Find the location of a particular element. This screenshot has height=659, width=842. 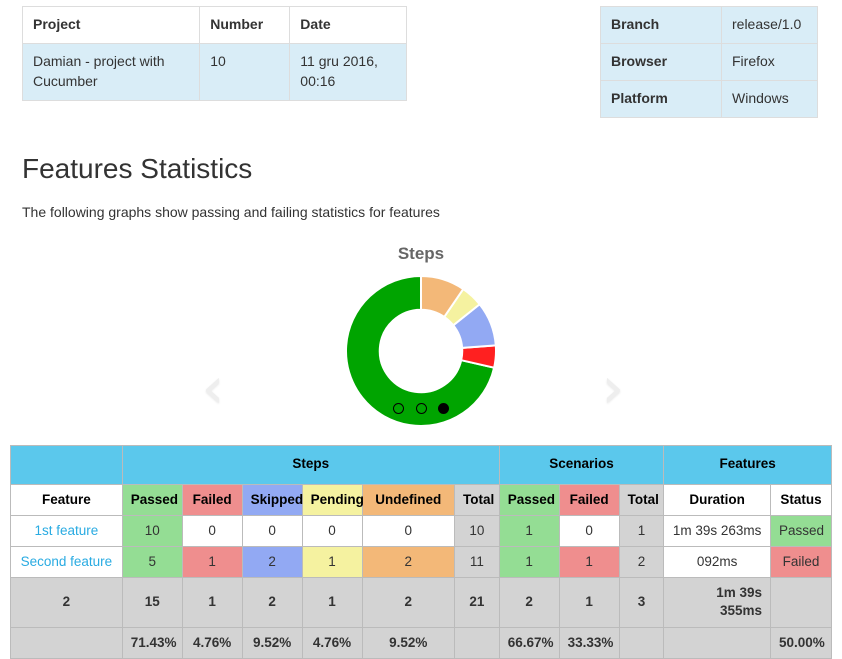

col-header-steps-undefined: Undefined is located at coordinates (408, 499).